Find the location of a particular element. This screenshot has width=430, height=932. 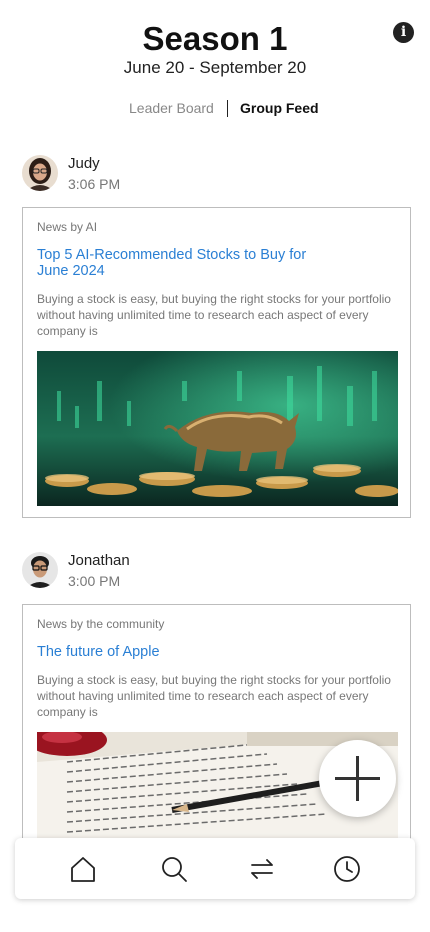

home-icon is located at coordinates (83, 869).